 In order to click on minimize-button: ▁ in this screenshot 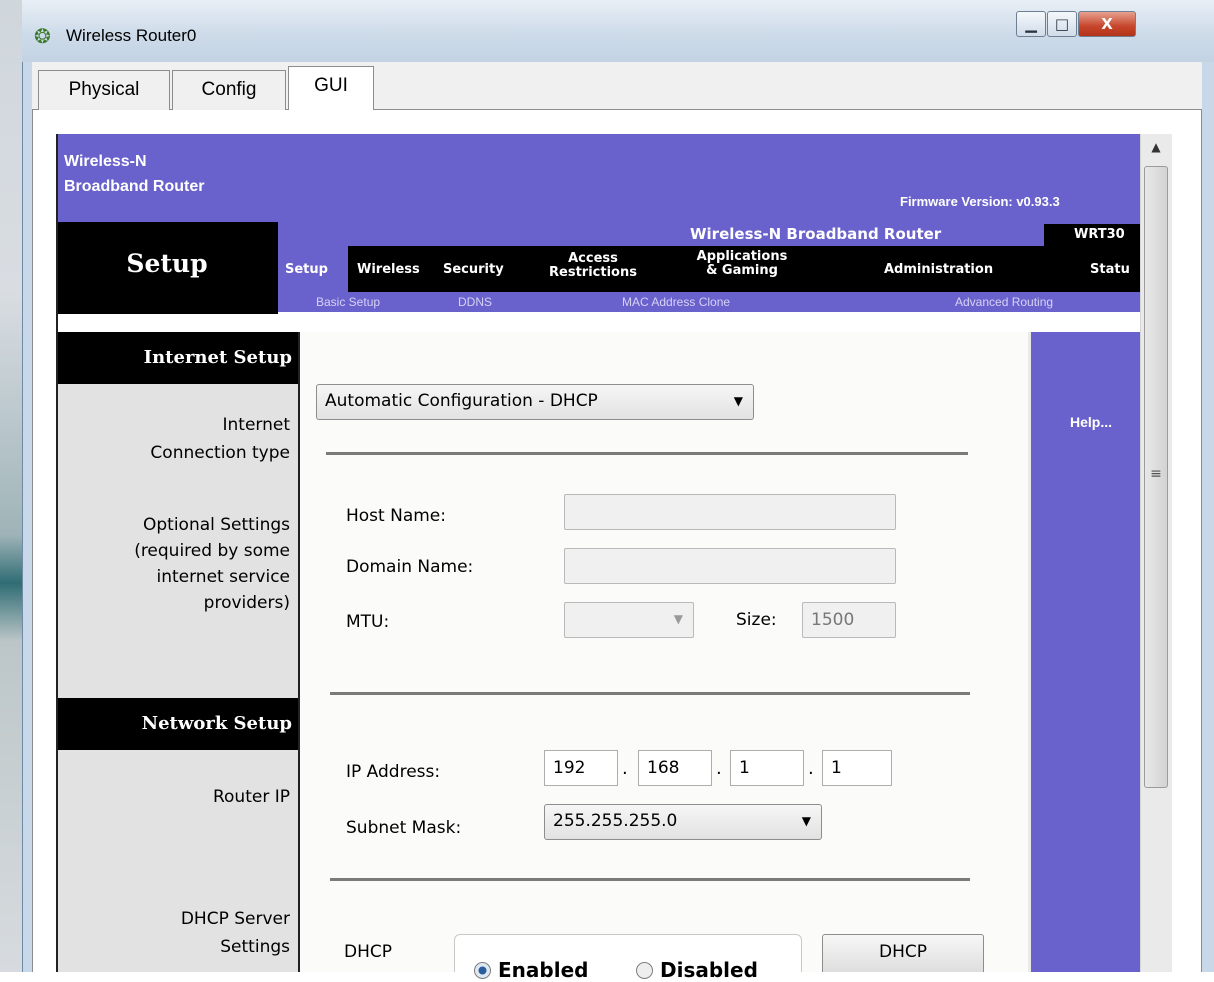, I will do `click(1031, 24)`.